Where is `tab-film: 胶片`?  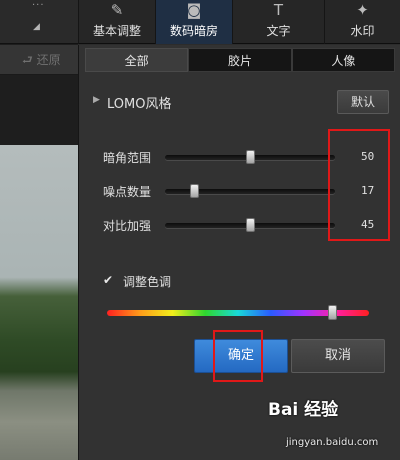 tab-film: 胶片 is located at coordinates (240, 60).